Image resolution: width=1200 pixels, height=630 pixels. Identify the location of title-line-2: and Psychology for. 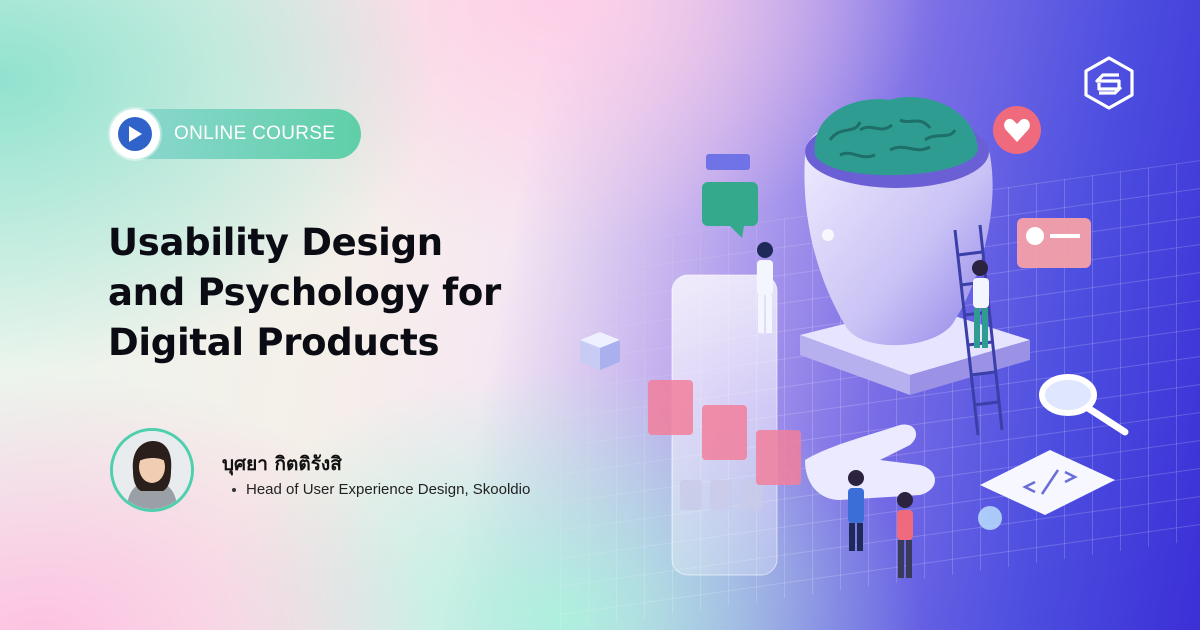
(304, 292).